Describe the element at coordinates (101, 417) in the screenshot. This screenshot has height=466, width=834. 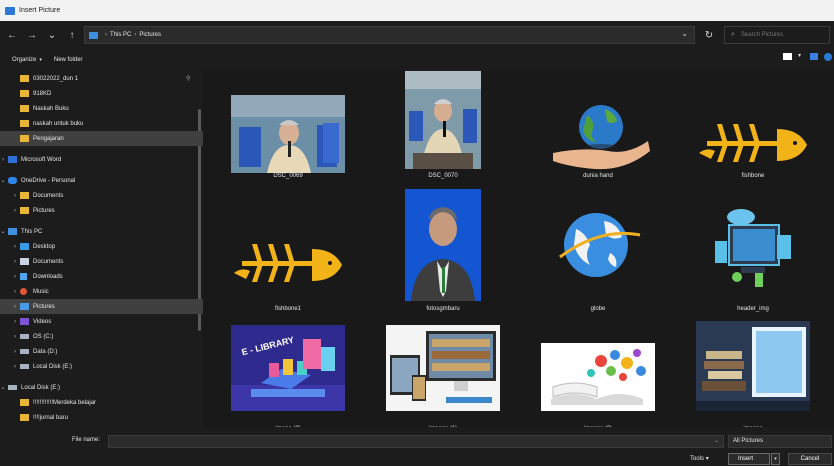
I see `sidebar-item-jurnal-baru: !!!!jurnal baru` at that location.